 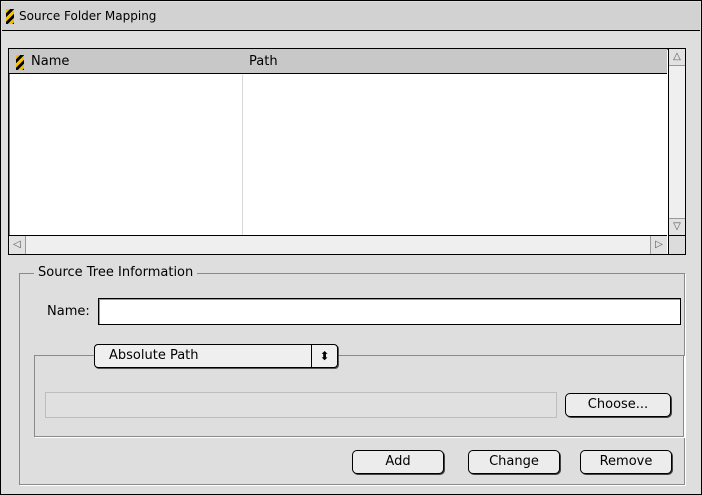 I want to click on path-type-selected: Absolute Path, so click(x=154, y=355).